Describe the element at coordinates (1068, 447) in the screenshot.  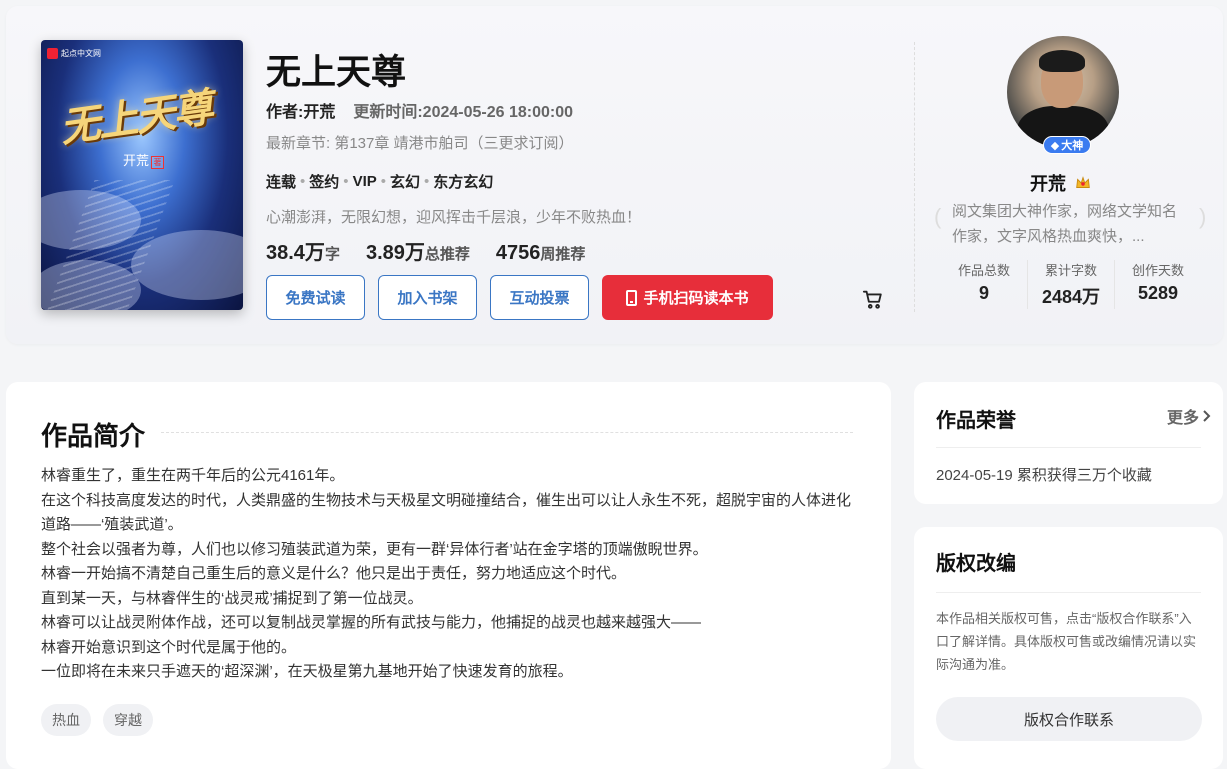
I see `honors-divider` at that location.